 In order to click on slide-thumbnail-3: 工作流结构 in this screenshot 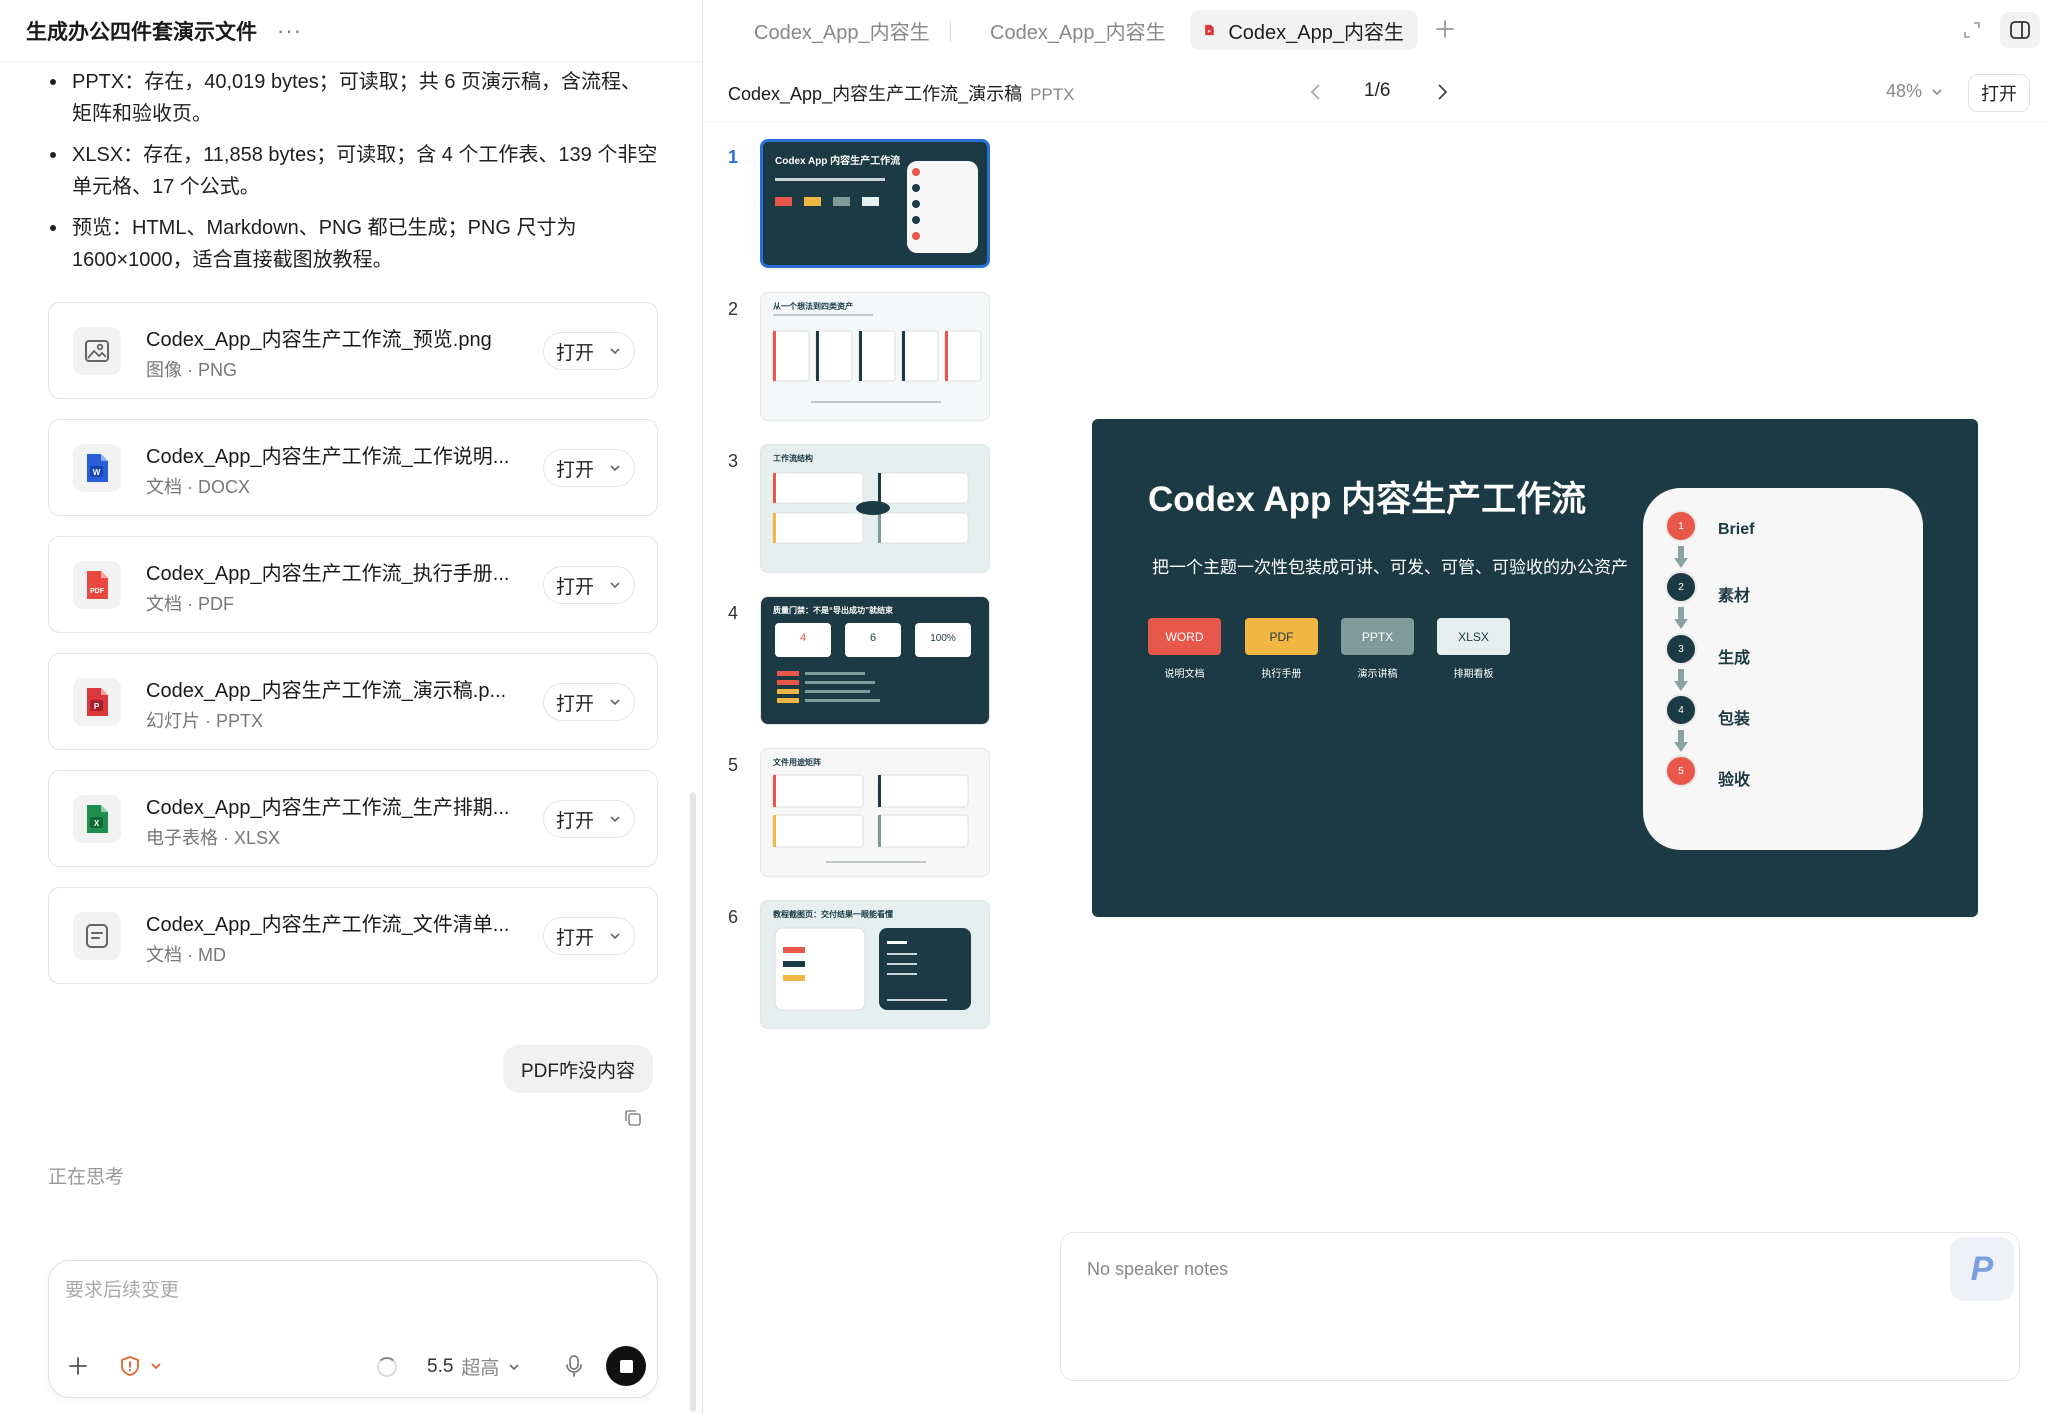, I will do `click(875, 508)`.